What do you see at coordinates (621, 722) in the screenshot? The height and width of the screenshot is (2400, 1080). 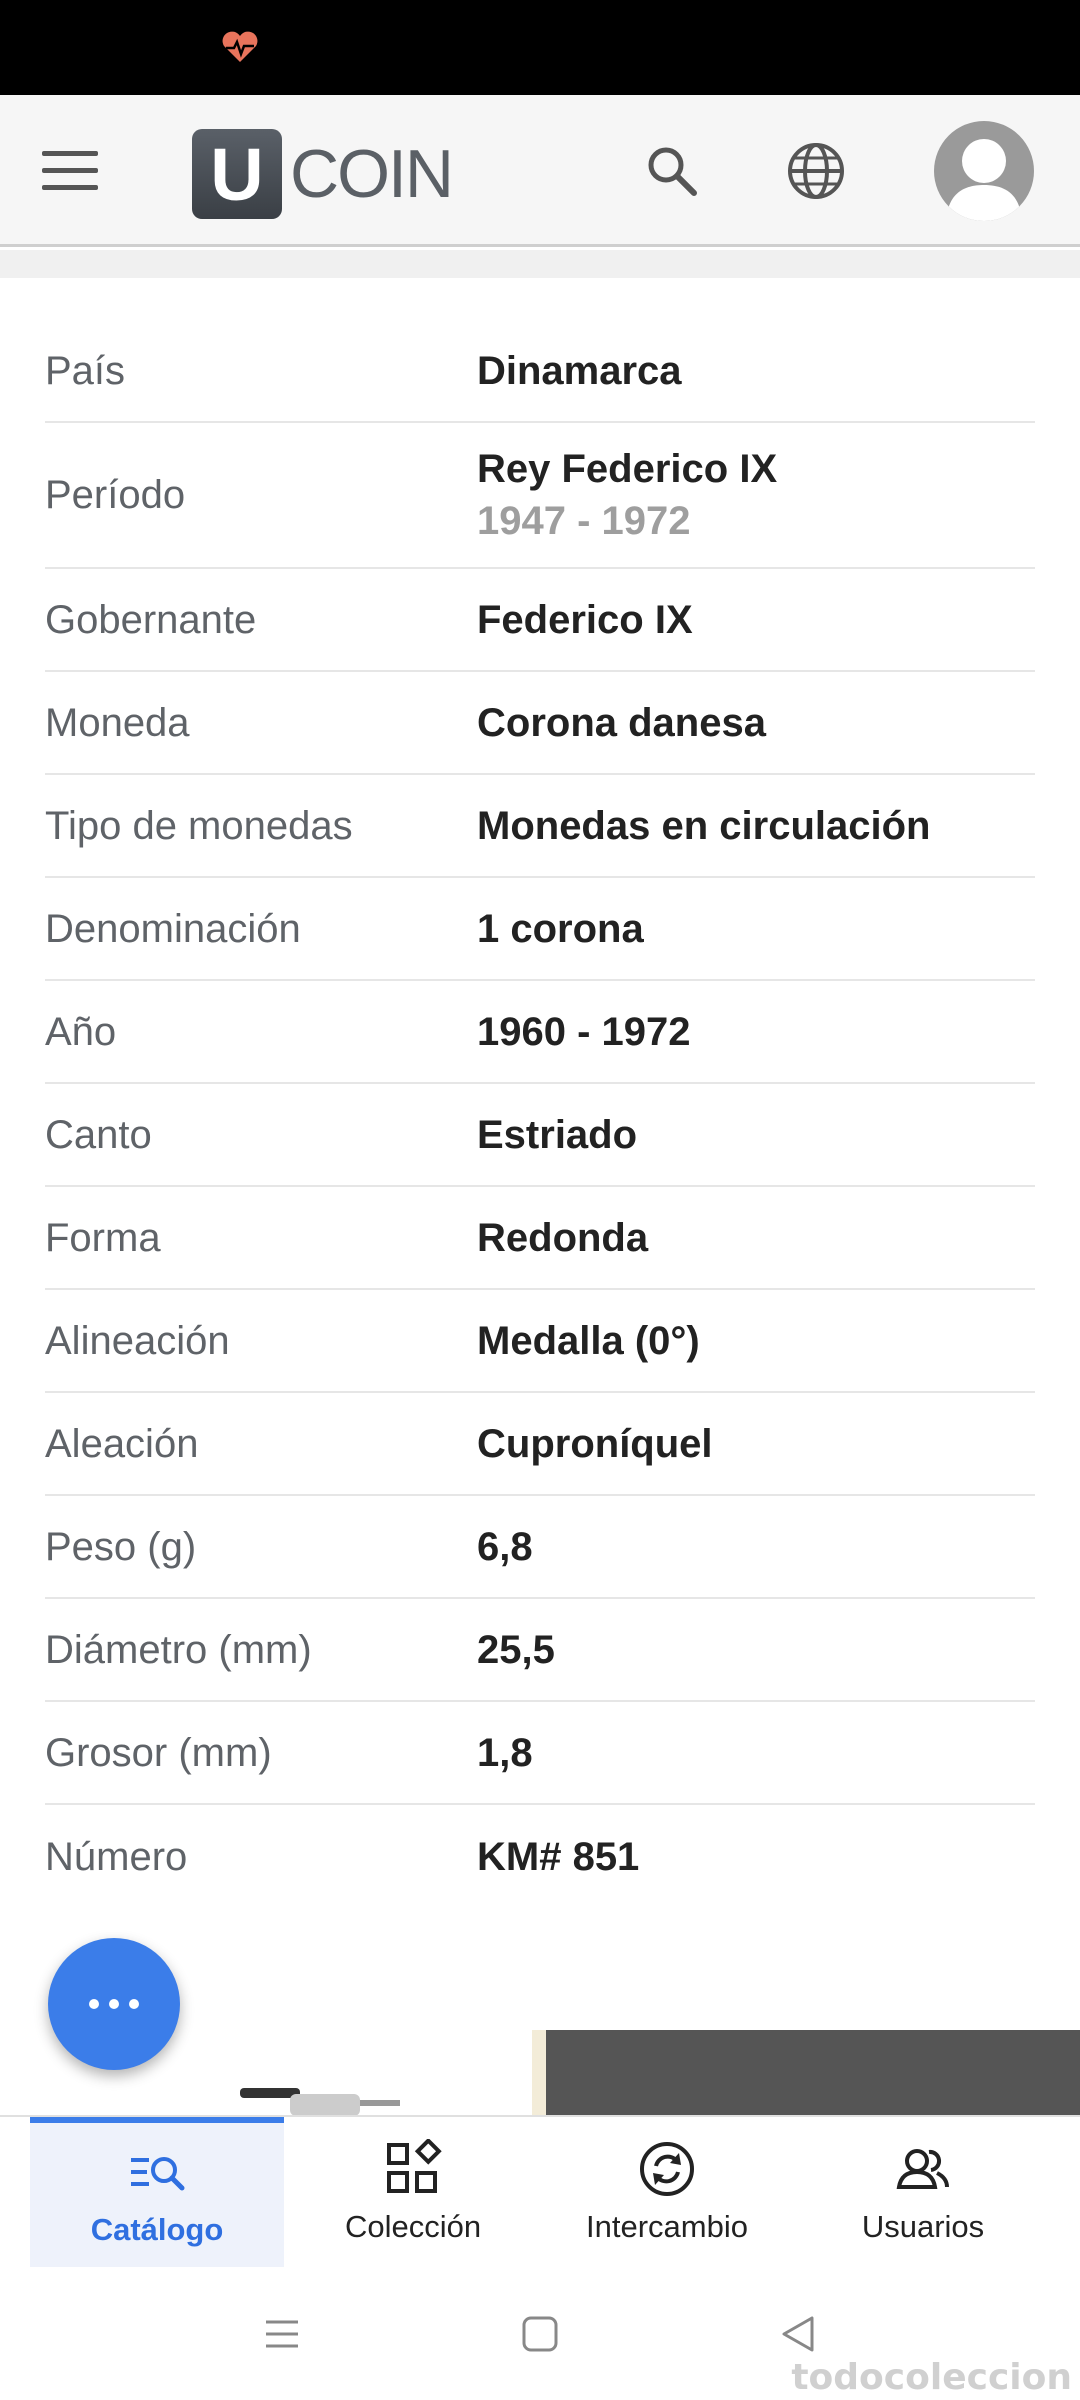 I see `detail-value: Corona danesa` at bounding box center [621, 722].